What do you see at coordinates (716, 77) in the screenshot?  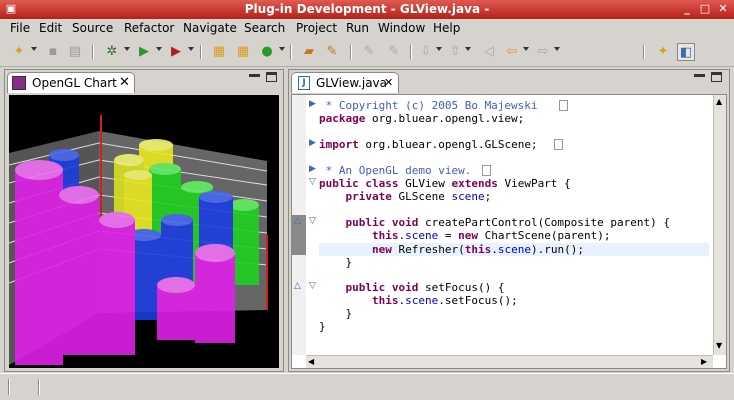 I see `maximize-editor-icon` at bounding box center [716, 77].